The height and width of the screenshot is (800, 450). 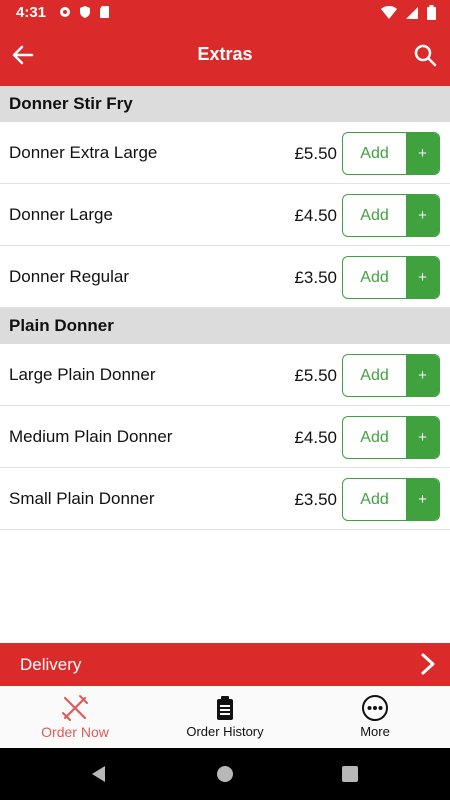 I want to click on tab-label: Order Now, so click(x=75, y=732).